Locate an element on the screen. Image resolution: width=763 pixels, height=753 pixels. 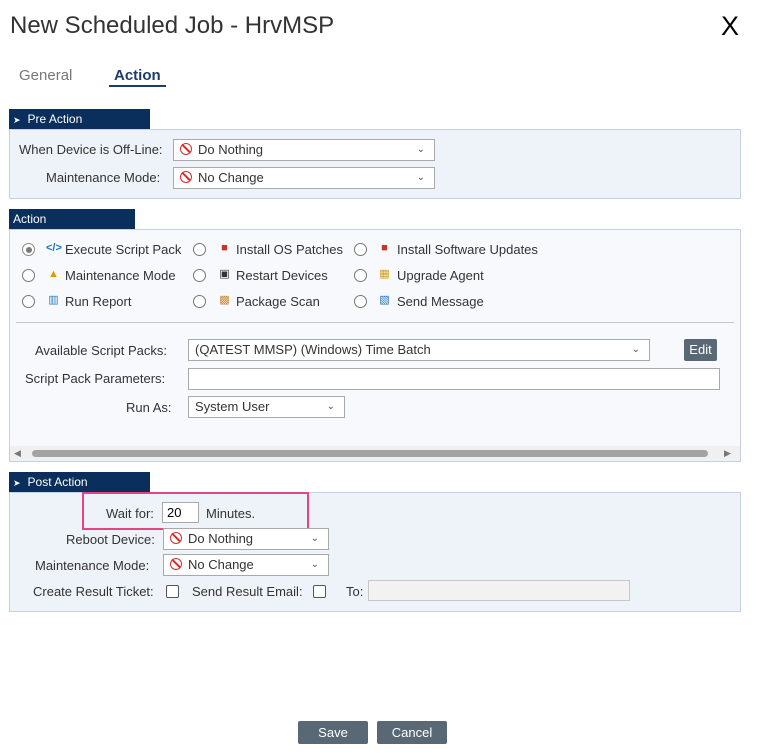
reboot-device-select: Do Nothing ⌄ is located at coordinates (246, 539).